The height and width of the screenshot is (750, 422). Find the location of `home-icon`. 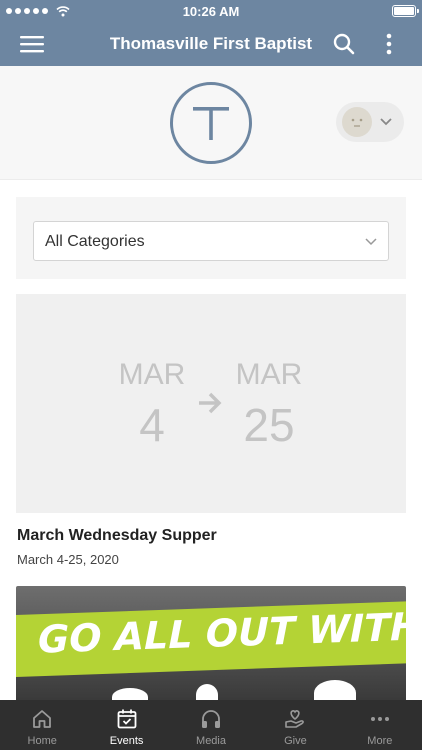

home-icon is located at coordinates (42, 719).